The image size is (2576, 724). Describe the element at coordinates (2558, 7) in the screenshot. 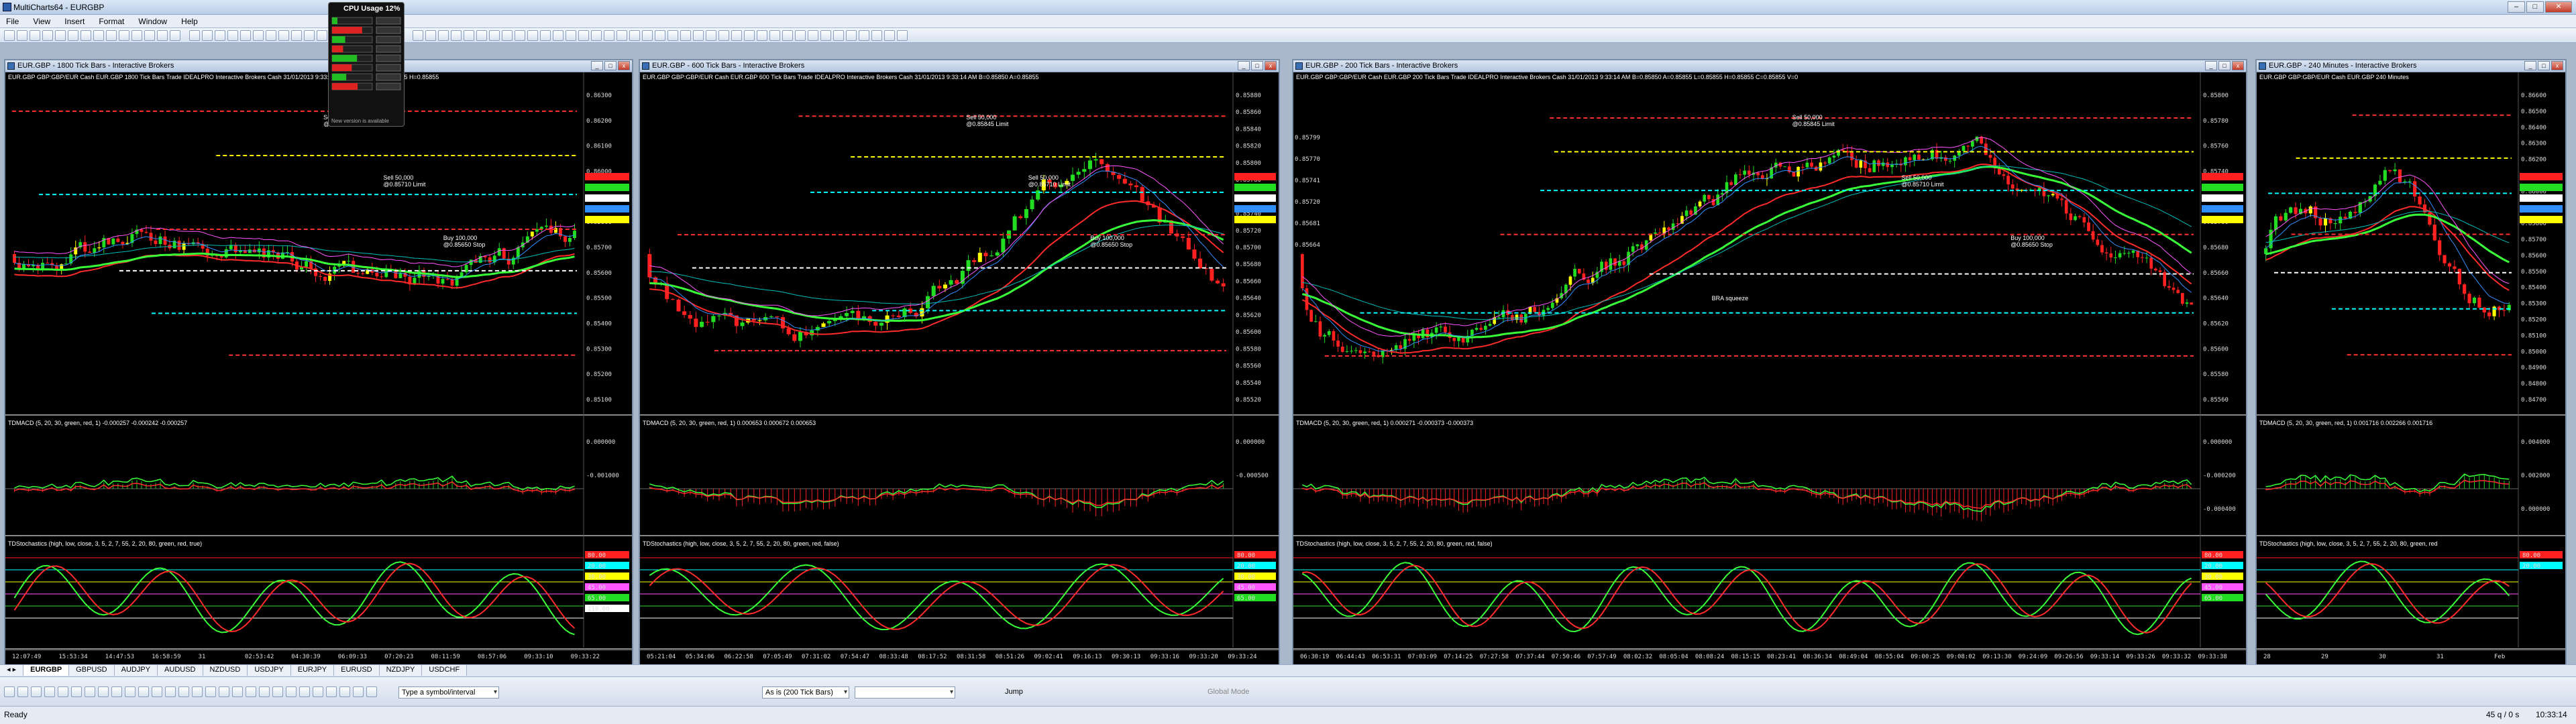

I see `close-button: ✕` at that location.